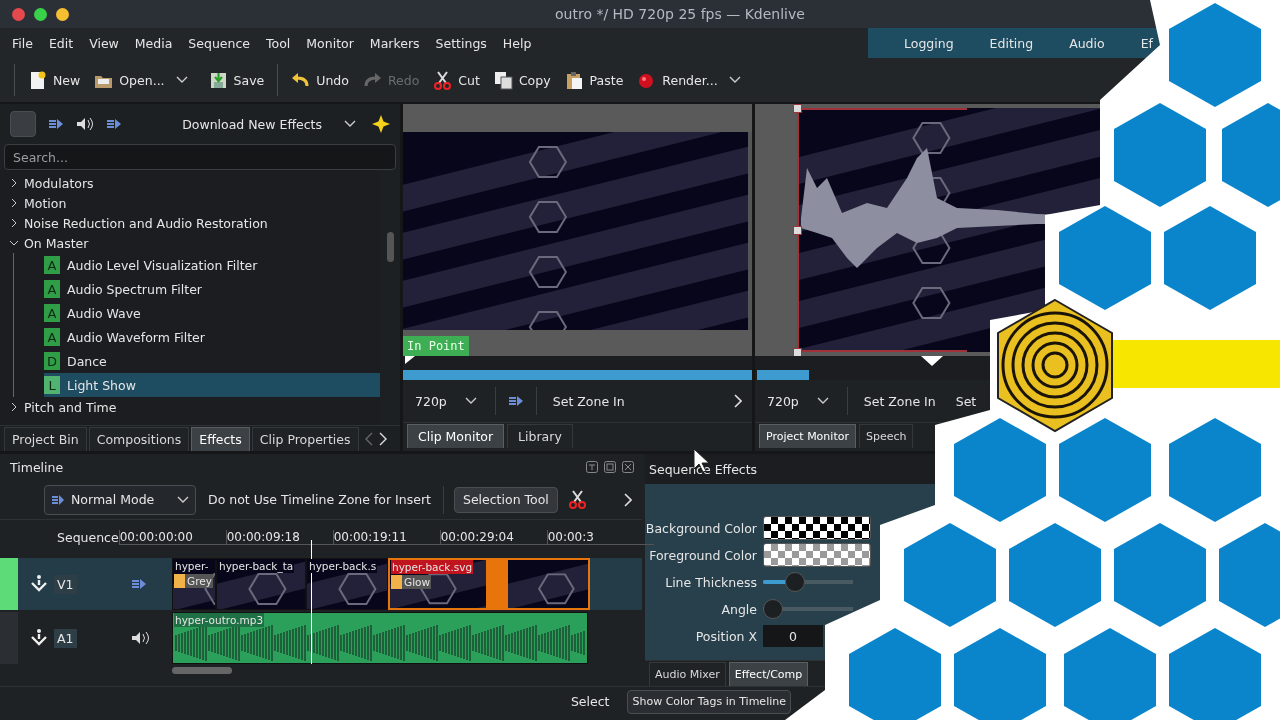 The height and width of the screenshot is (720, 1280). What do you see at coordinates (702, 555) in the screenshot?
I see `parameter-label: Foreground Color` at bounding box center [702, 555].